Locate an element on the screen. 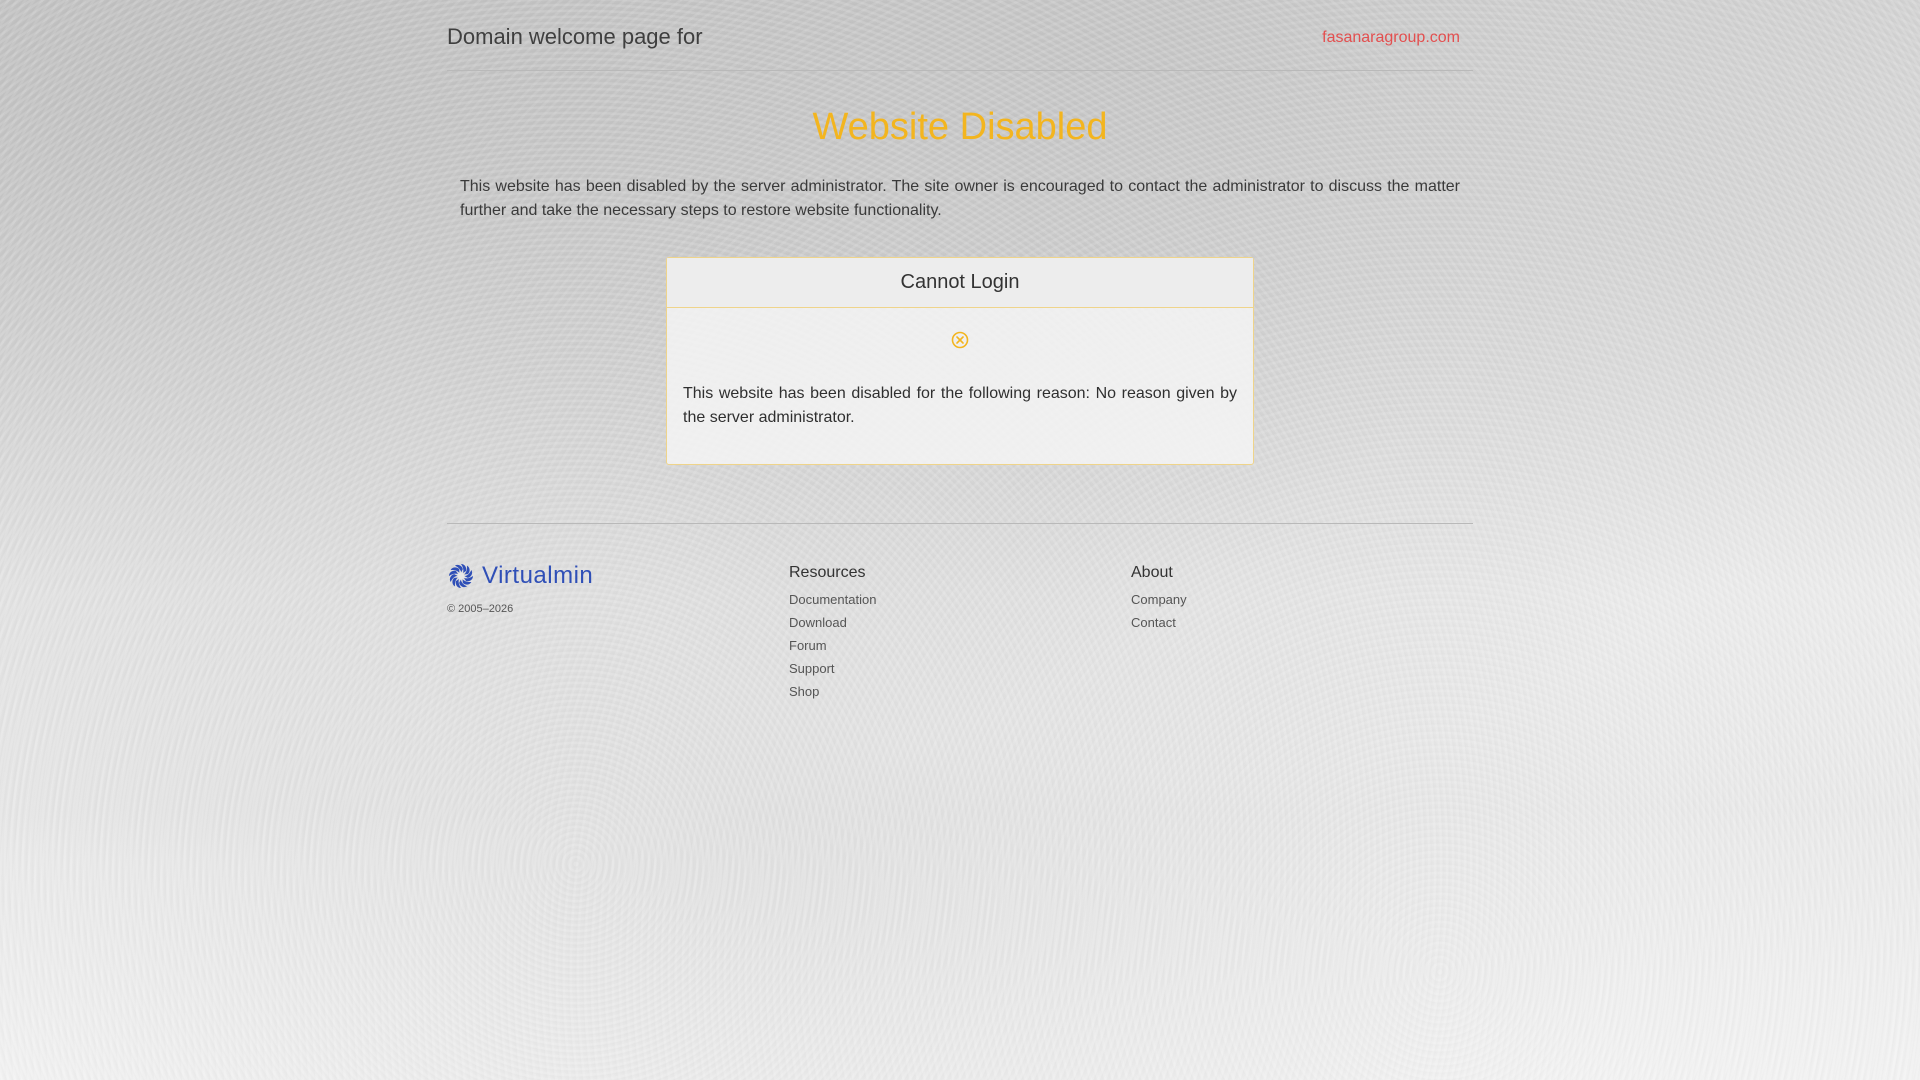 The height and width of the screenshot is (1080, 1920). footer-brand-column: Virtualmin © 2005–2026 is located at coordinates (618, 632).